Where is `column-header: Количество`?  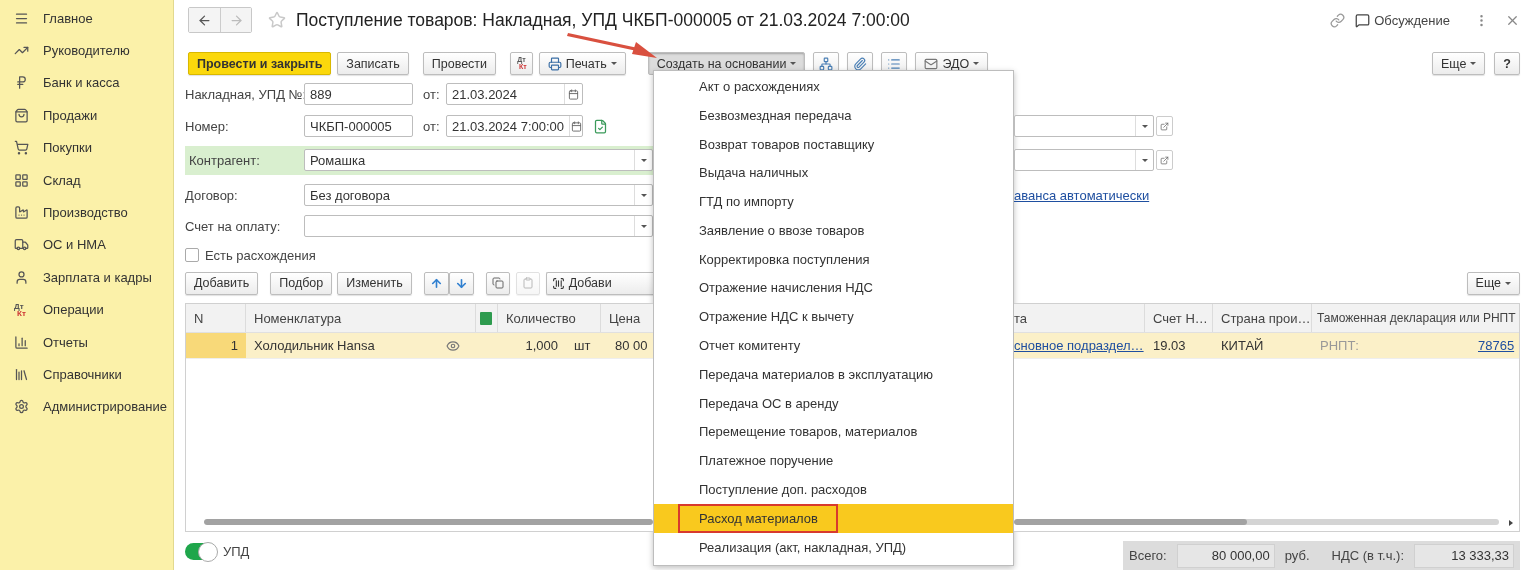
column-header: Количество is located at coordinates (549, 318).